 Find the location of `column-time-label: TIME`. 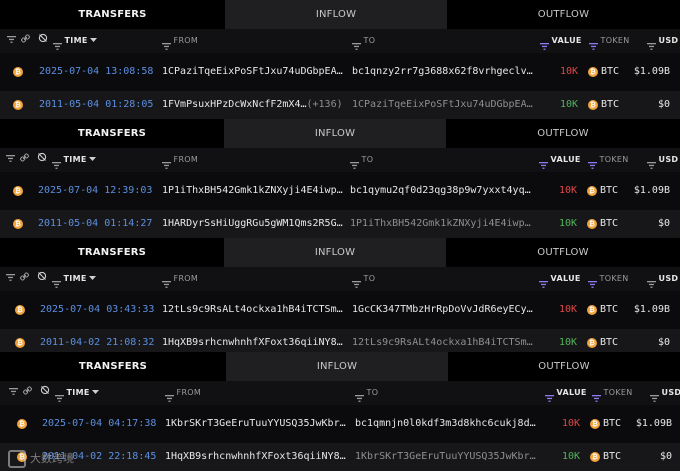

column-time-label: TIME is located at coordinates (78, 392).